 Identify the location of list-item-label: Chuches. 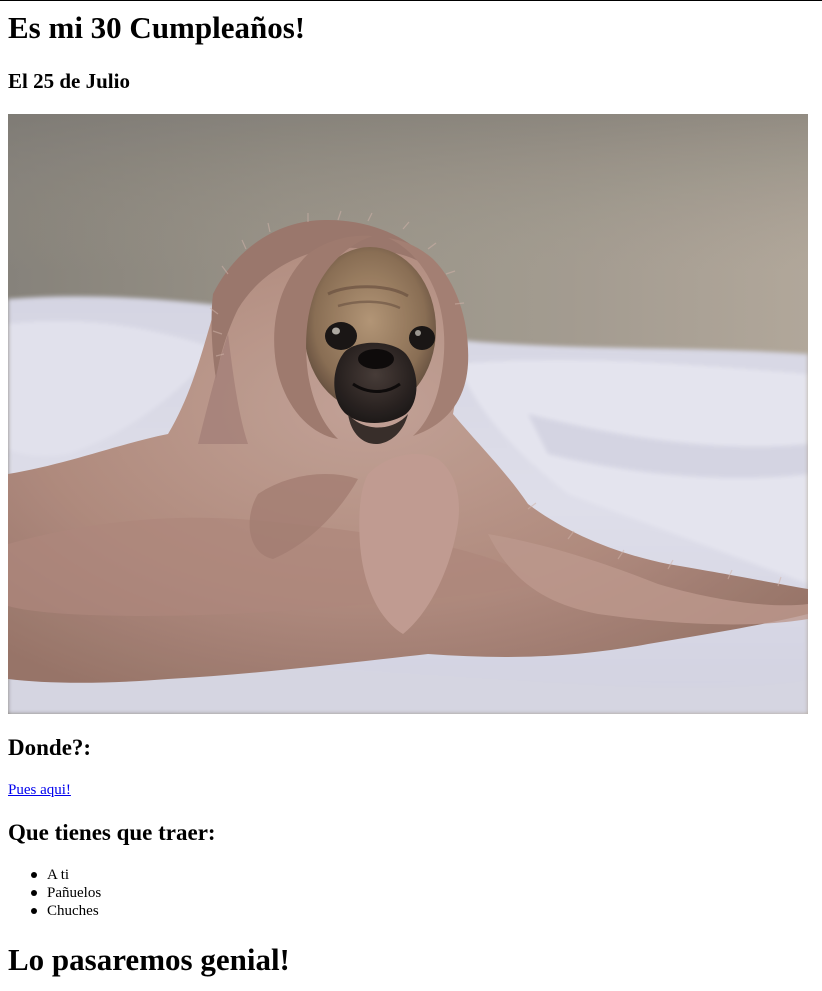
(73, 911).